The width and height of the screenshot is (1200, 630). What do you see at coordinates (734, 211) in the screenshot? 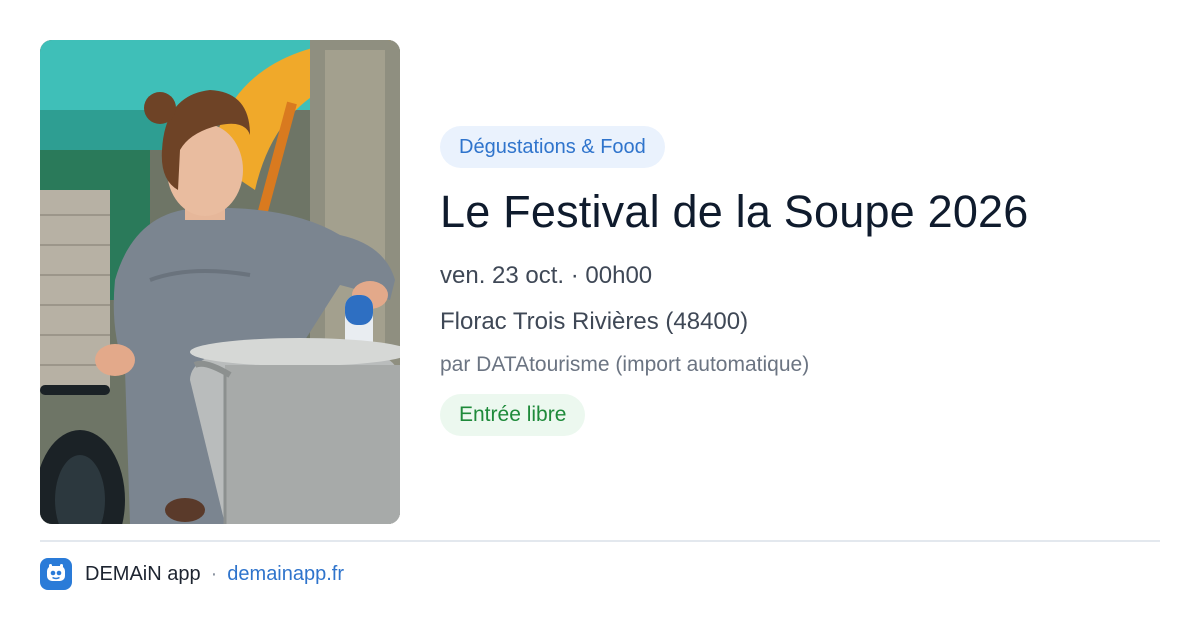
I see `event-title: Le Festival de la Soupe 2026` at bounding box center [734, 211].